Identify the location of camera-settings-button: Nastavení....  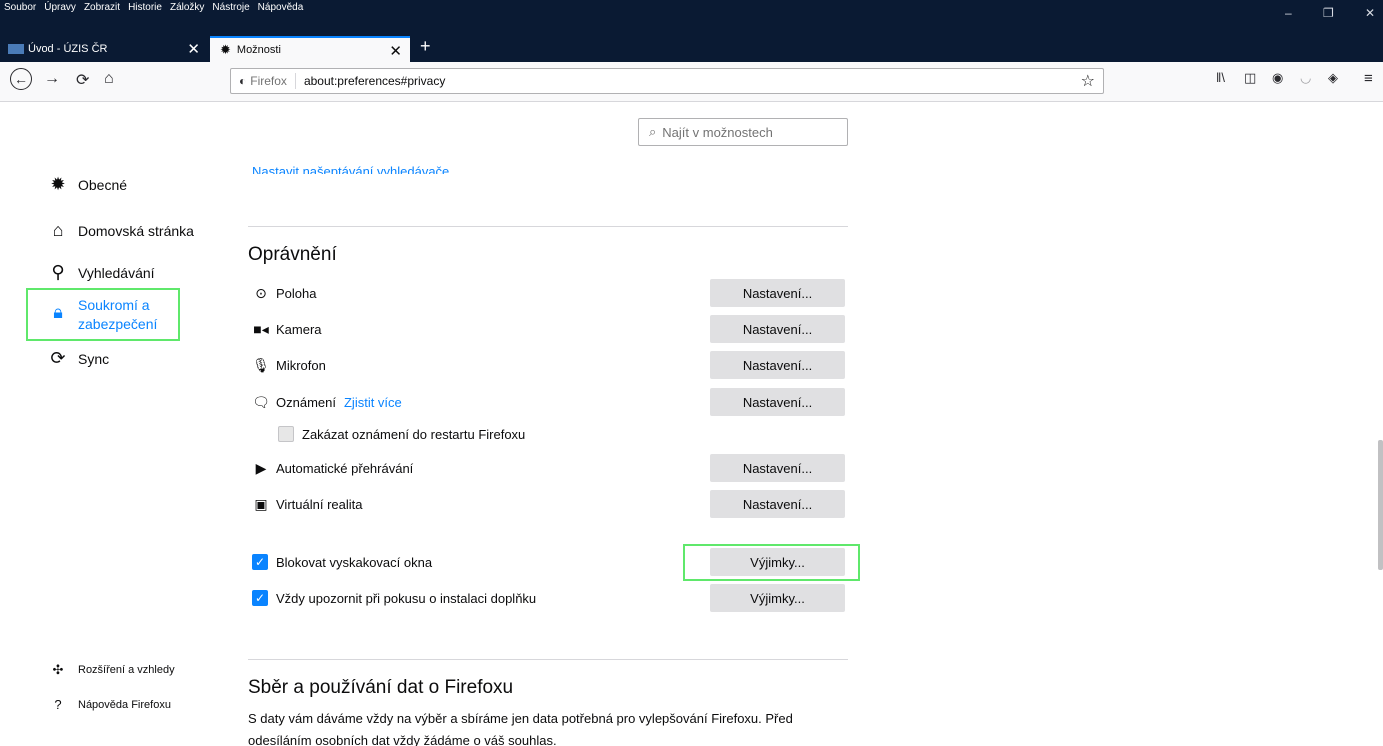
(777, 329).